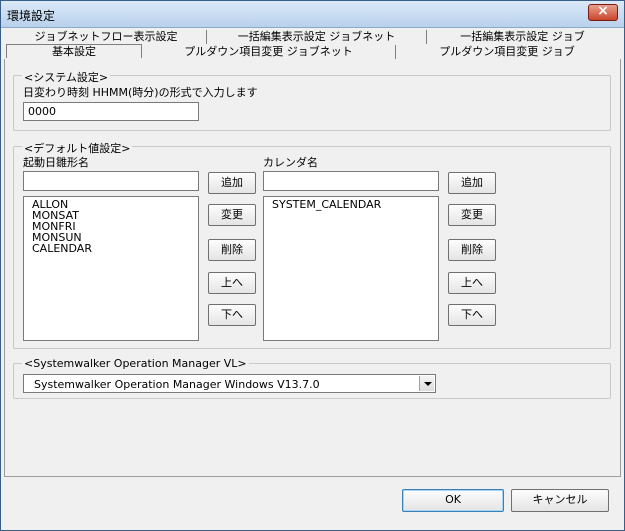  What do you see at coordinates (135, 363) in the screenshot?
I see `operation-manager-legend: <Systemwalker Operation Manager VL>` at bounding box center [135, 363].